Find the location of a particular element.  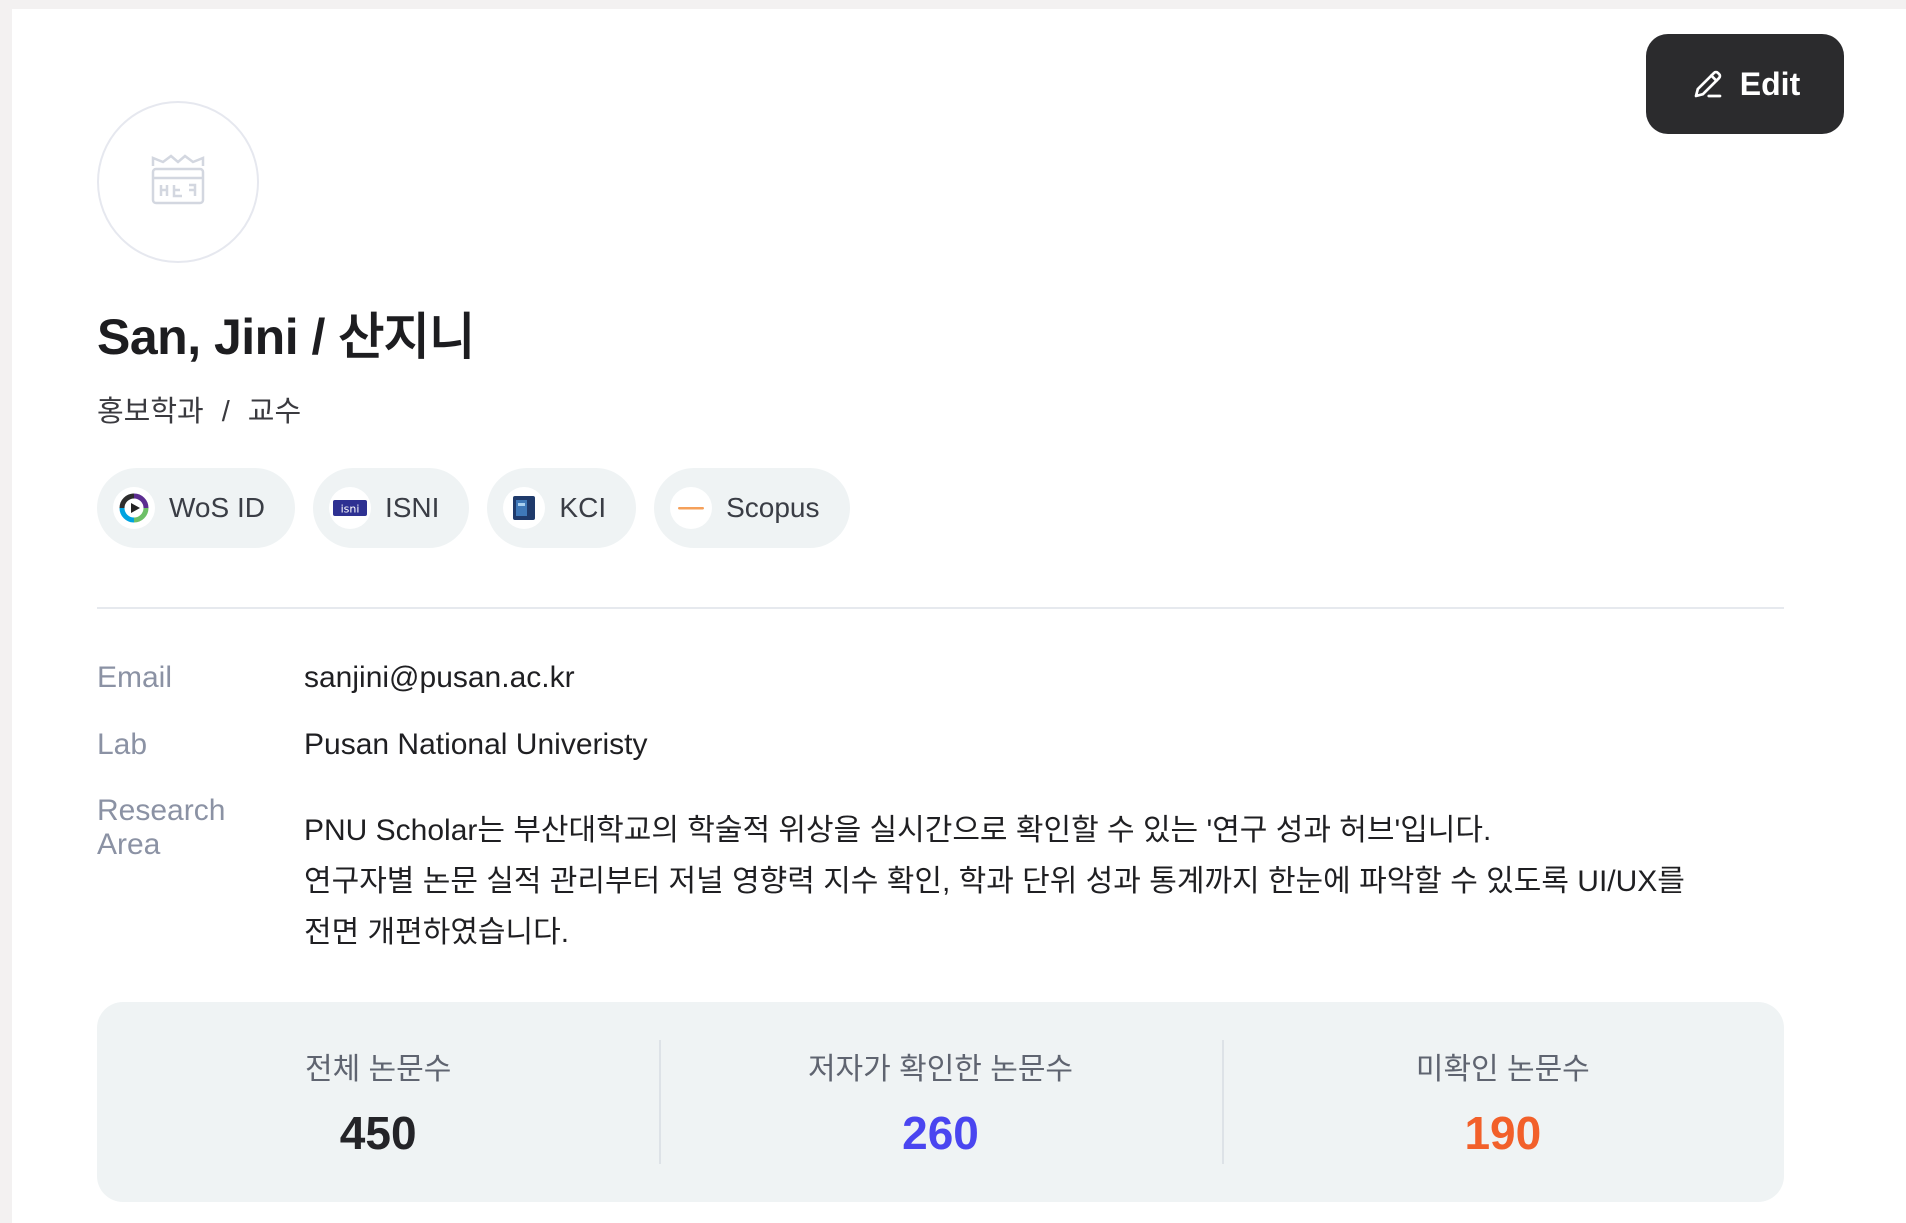

stat-label: 전체 논문수 is located at coordinates (378, 1069).